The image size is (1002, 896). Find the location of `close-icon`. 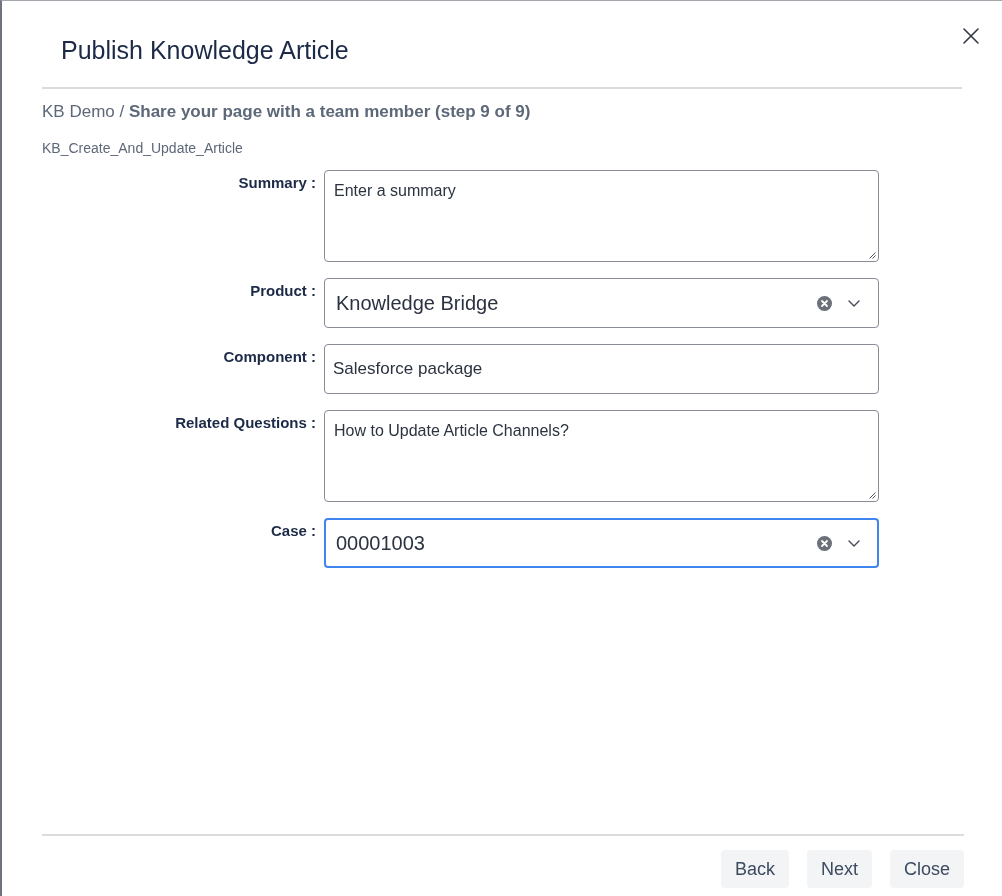

close-icon is located at coordinates (971, 36).